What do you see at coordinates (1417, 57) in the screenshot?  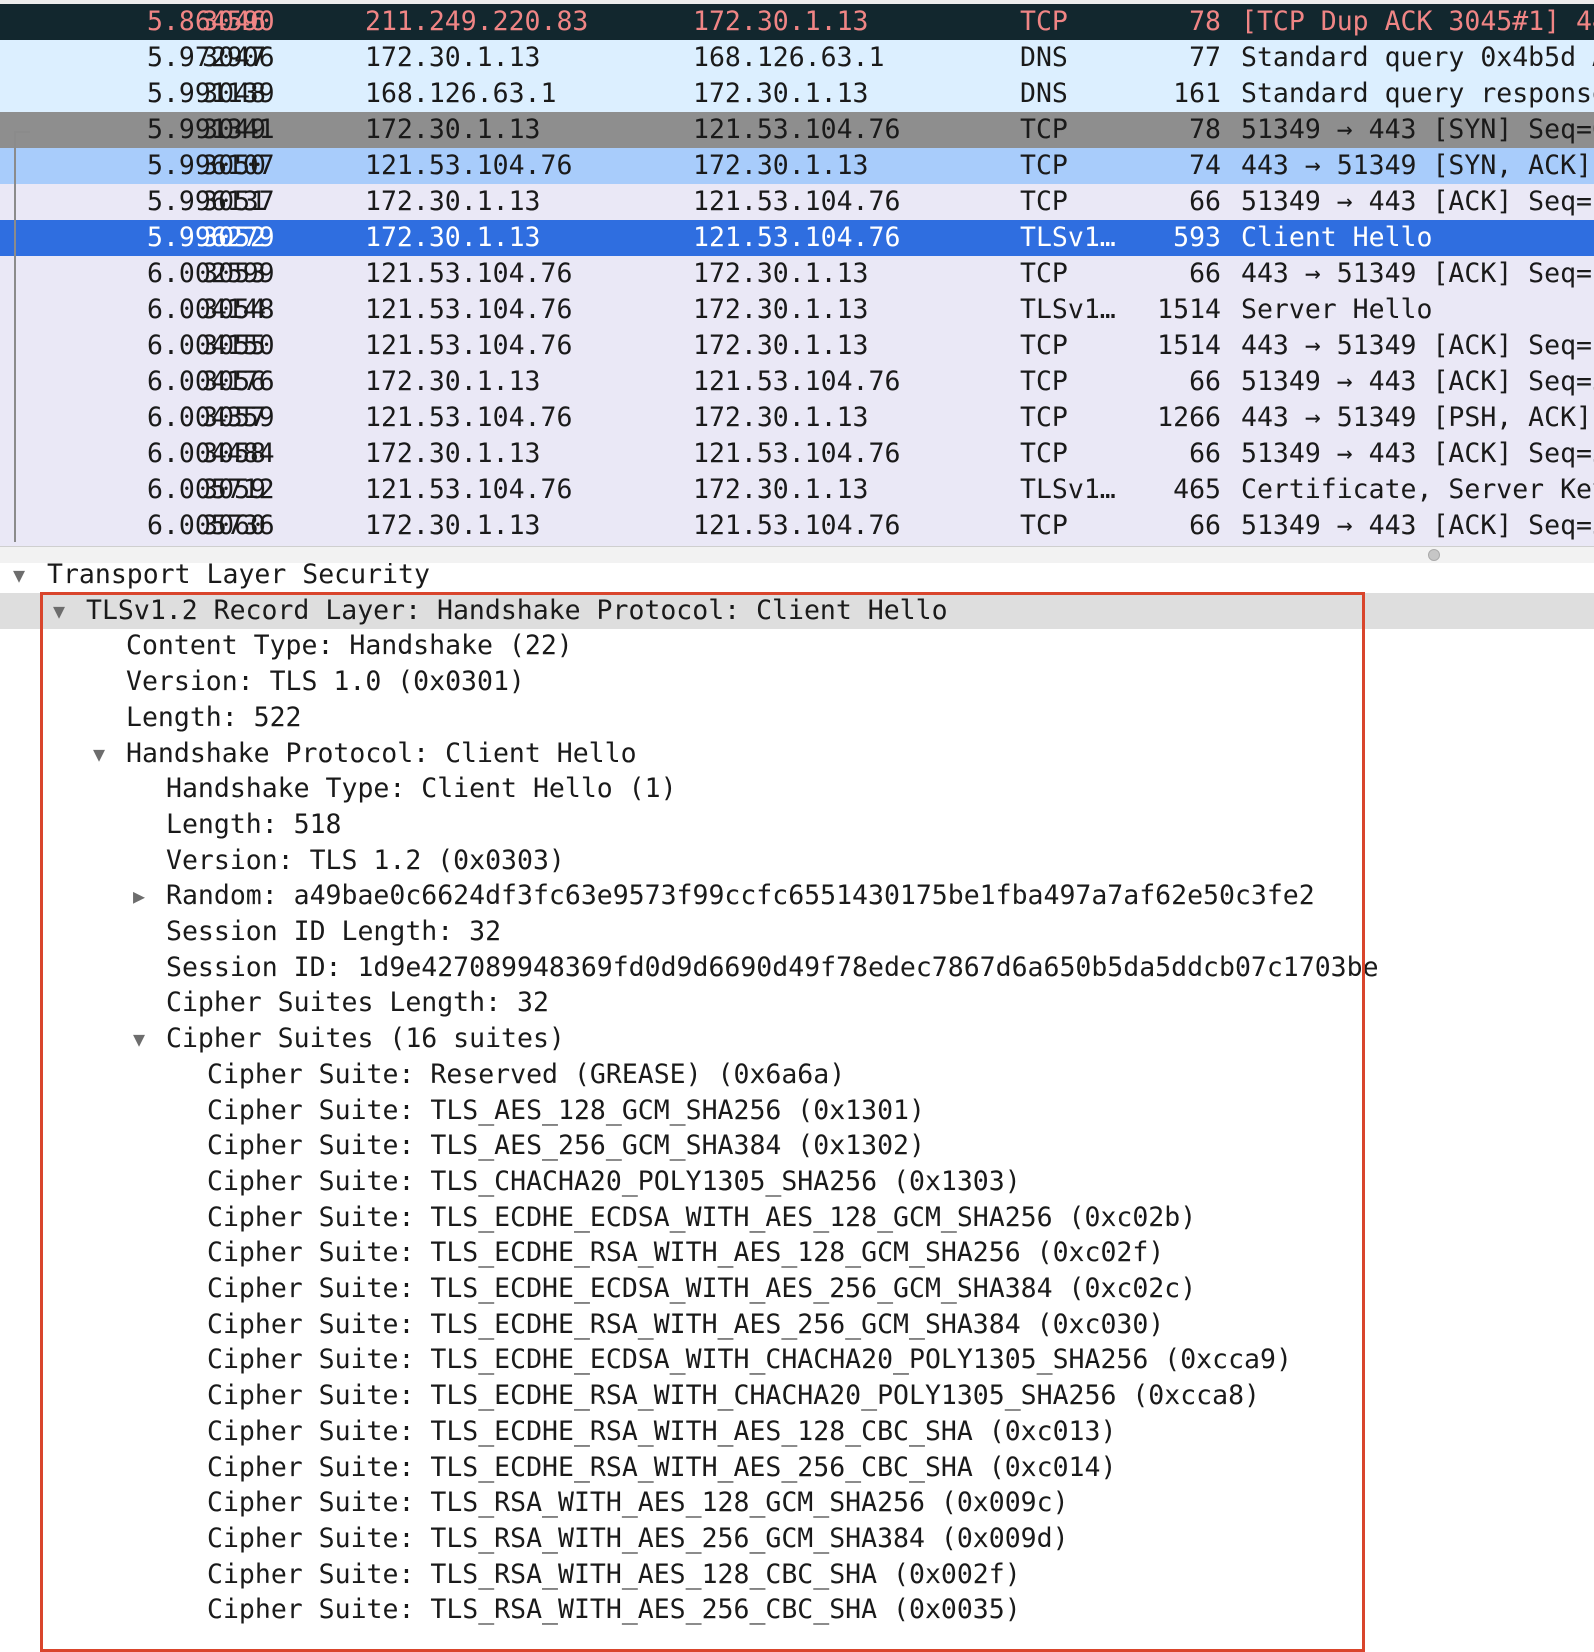 I see `packet-info-cell: Standard query 0x4b5d A` at bounding box center [1417, 57].